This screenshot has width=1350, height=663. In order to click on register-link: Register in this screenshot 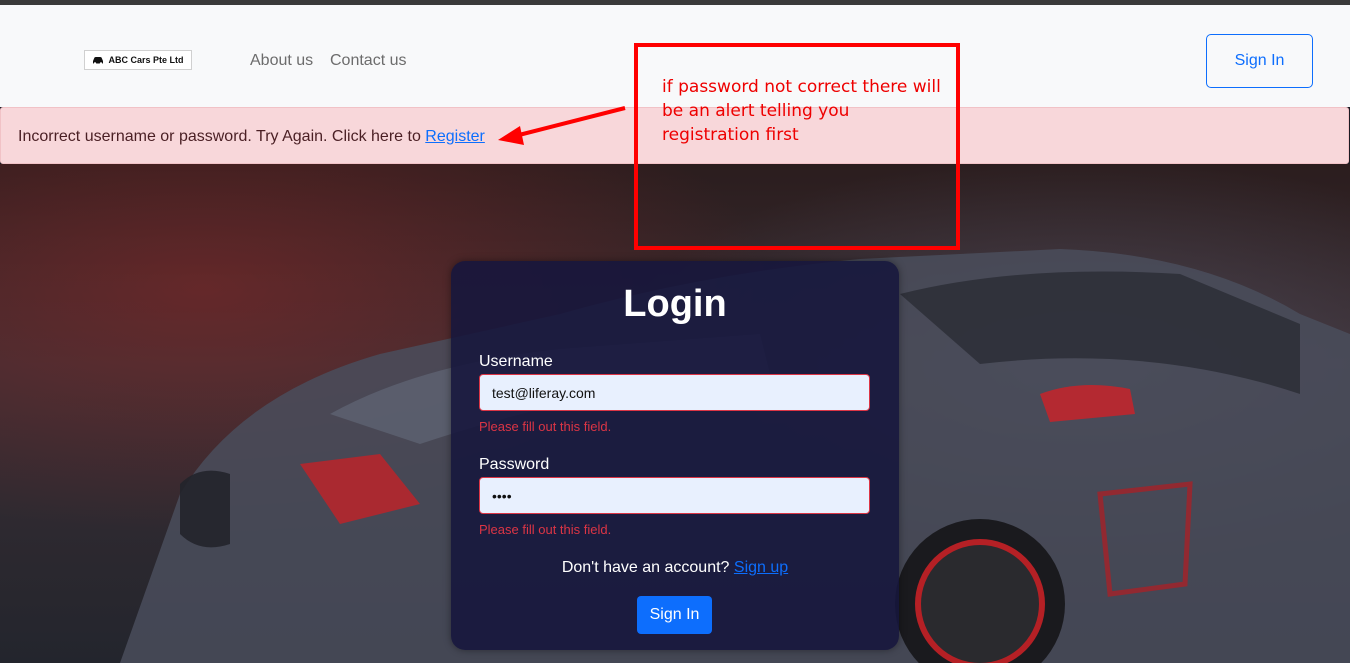, I will do `click(455, 136)`.